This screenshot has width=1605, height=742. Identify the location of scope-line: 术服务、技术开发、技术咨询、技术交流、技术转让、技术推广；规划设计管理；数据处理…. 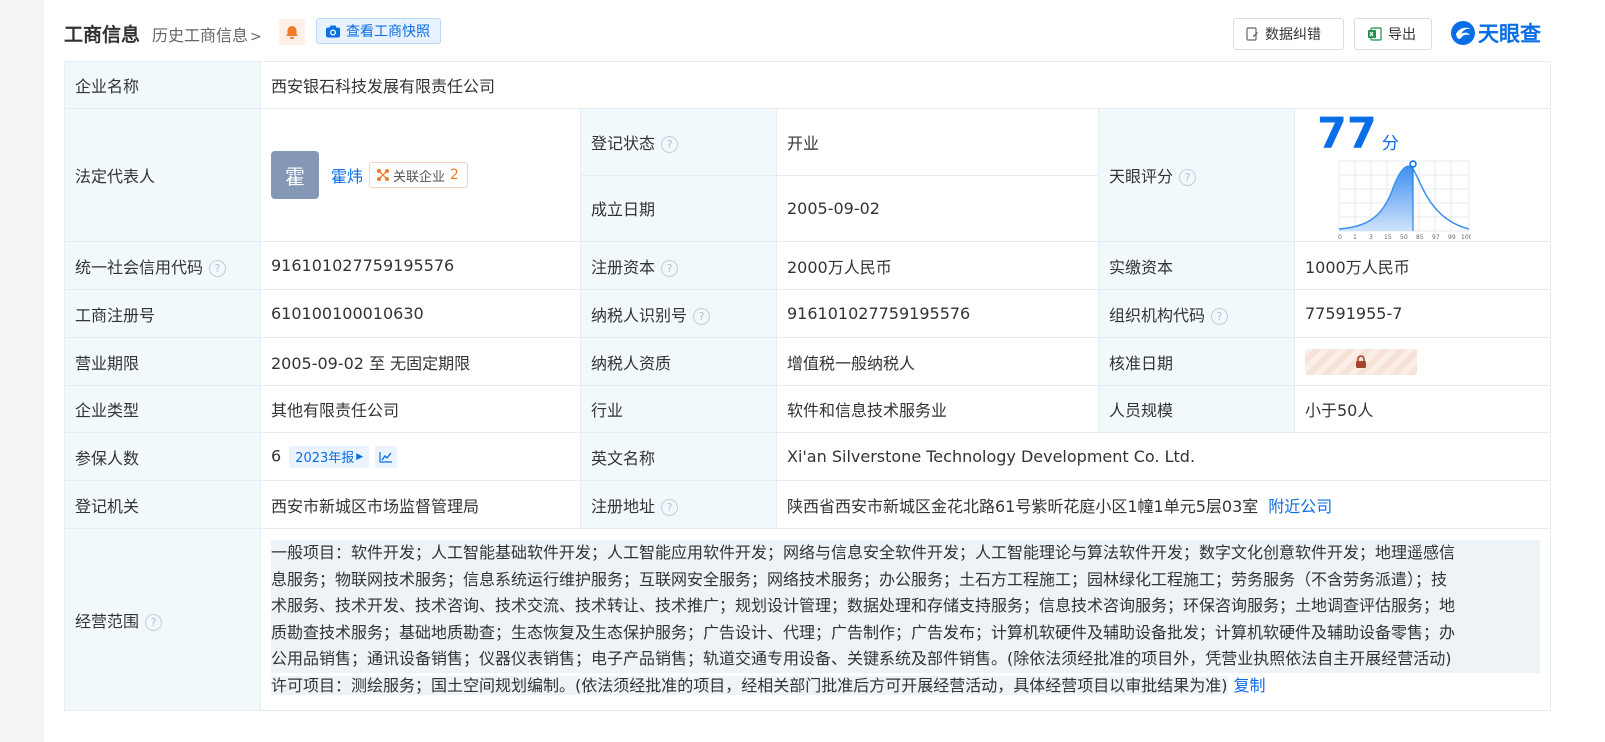
(906, 606).